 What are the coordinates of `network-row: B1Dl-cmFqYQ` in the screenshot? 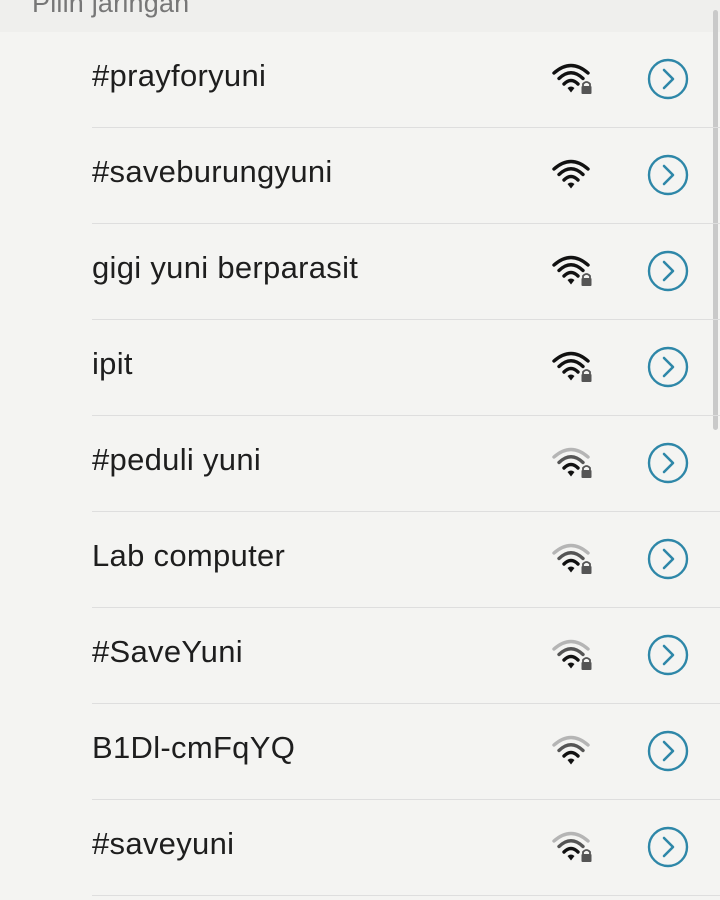 It's located at (360, 752).